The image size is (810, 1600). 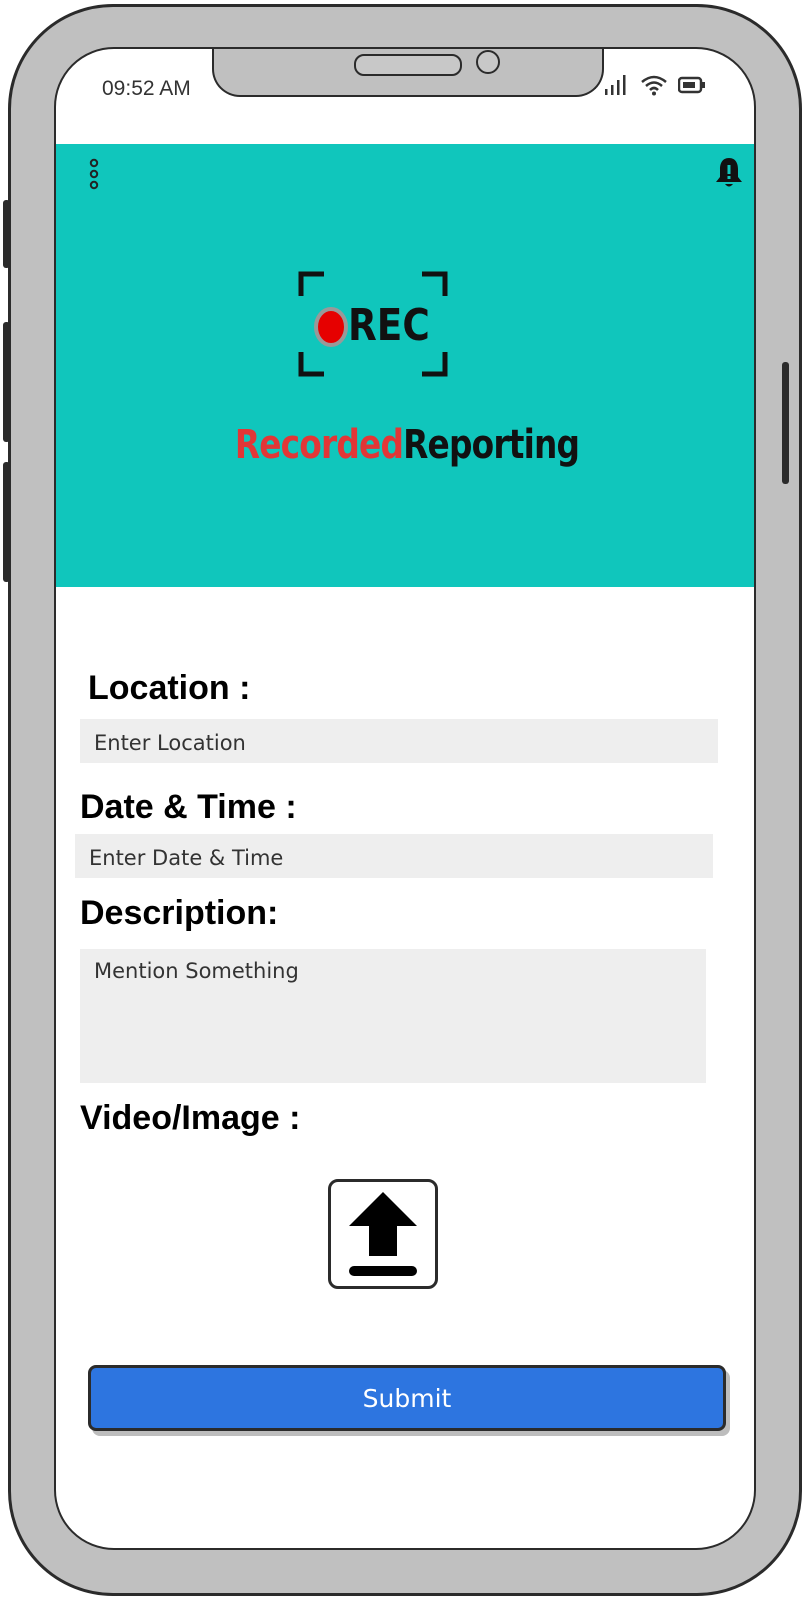 I want to click on upload-button, so click(x=383, y=1234).